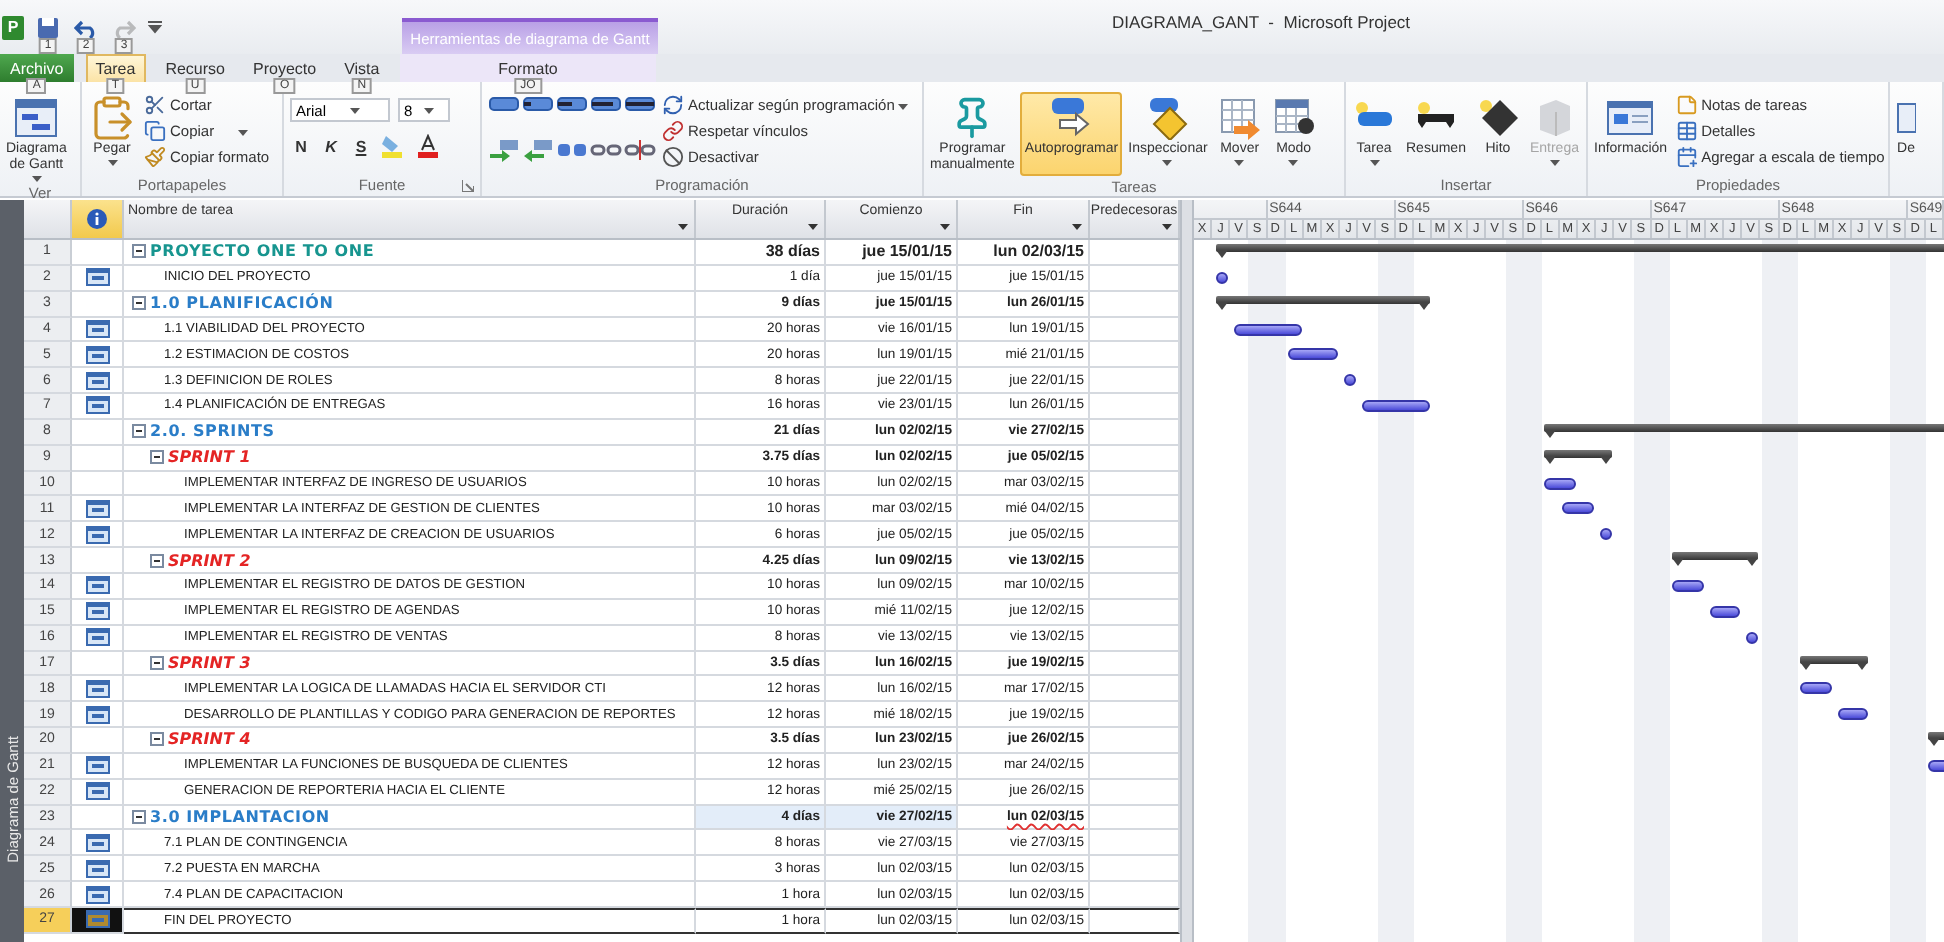 The width and height of the screenshot is (1944, 942). Describe the element at coordinates (1686, 131) in the screenshot. I see `details-icon` at that location.